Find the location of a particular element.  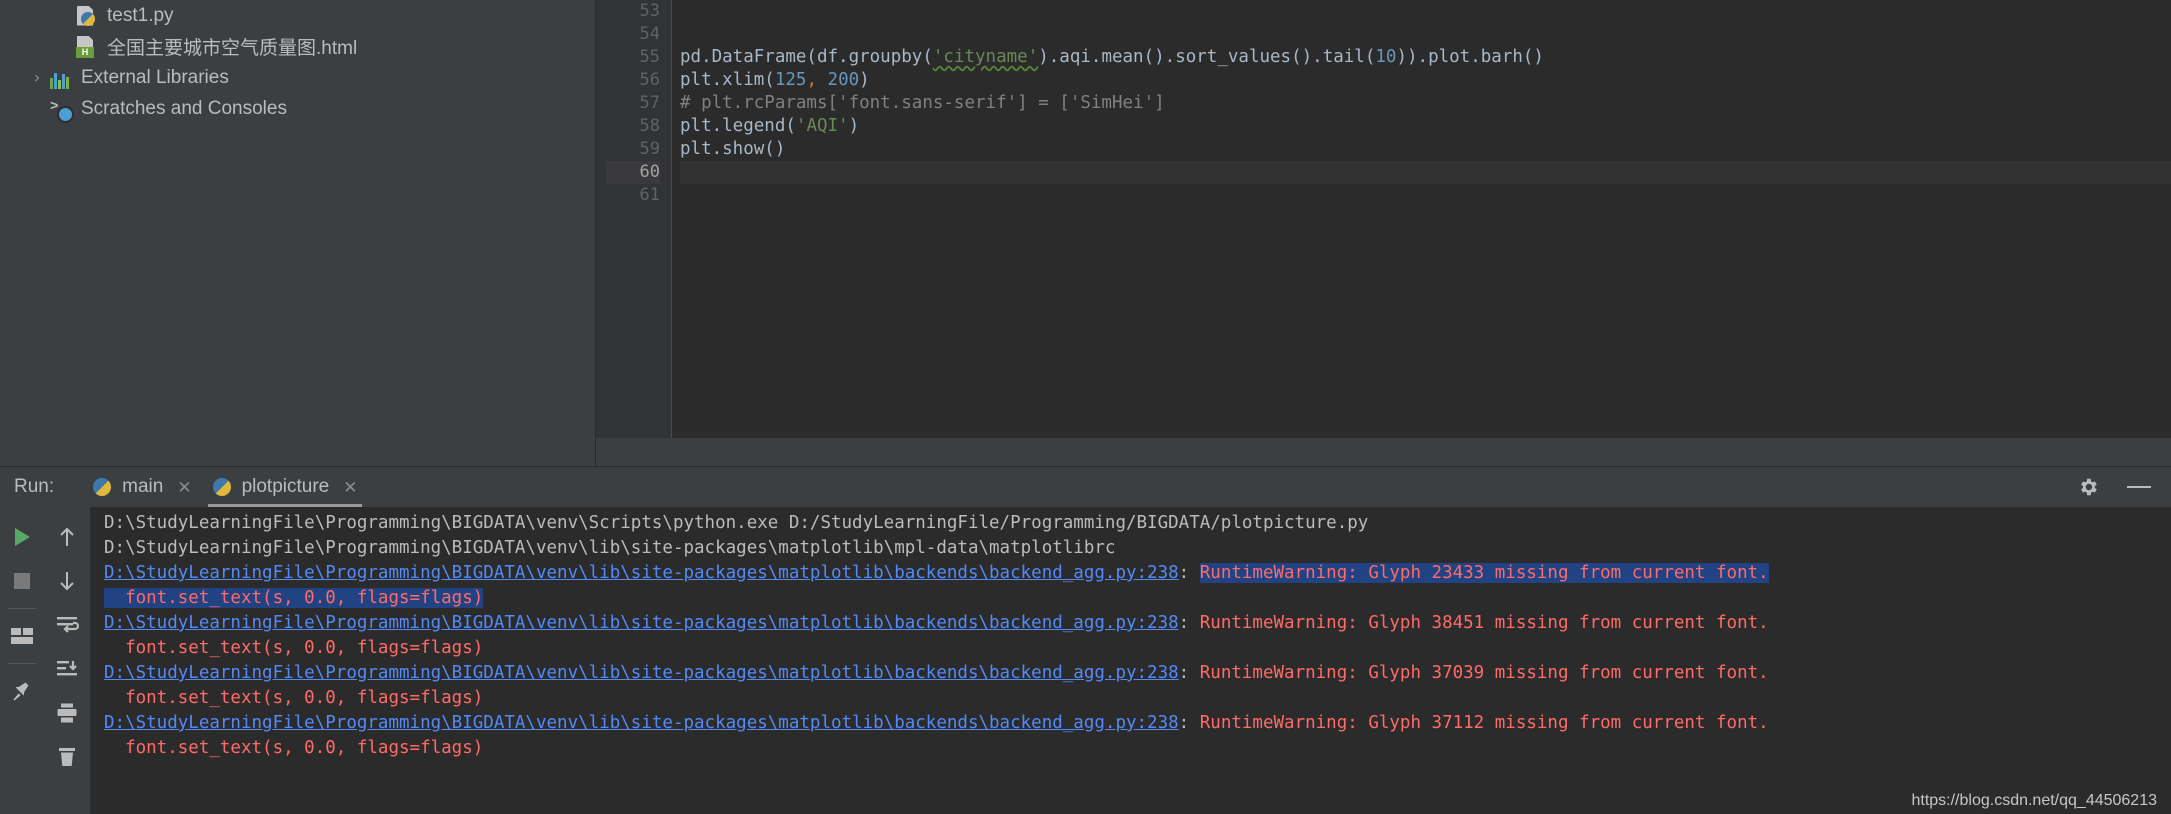

play-icon is located at coordinates (22, 537).